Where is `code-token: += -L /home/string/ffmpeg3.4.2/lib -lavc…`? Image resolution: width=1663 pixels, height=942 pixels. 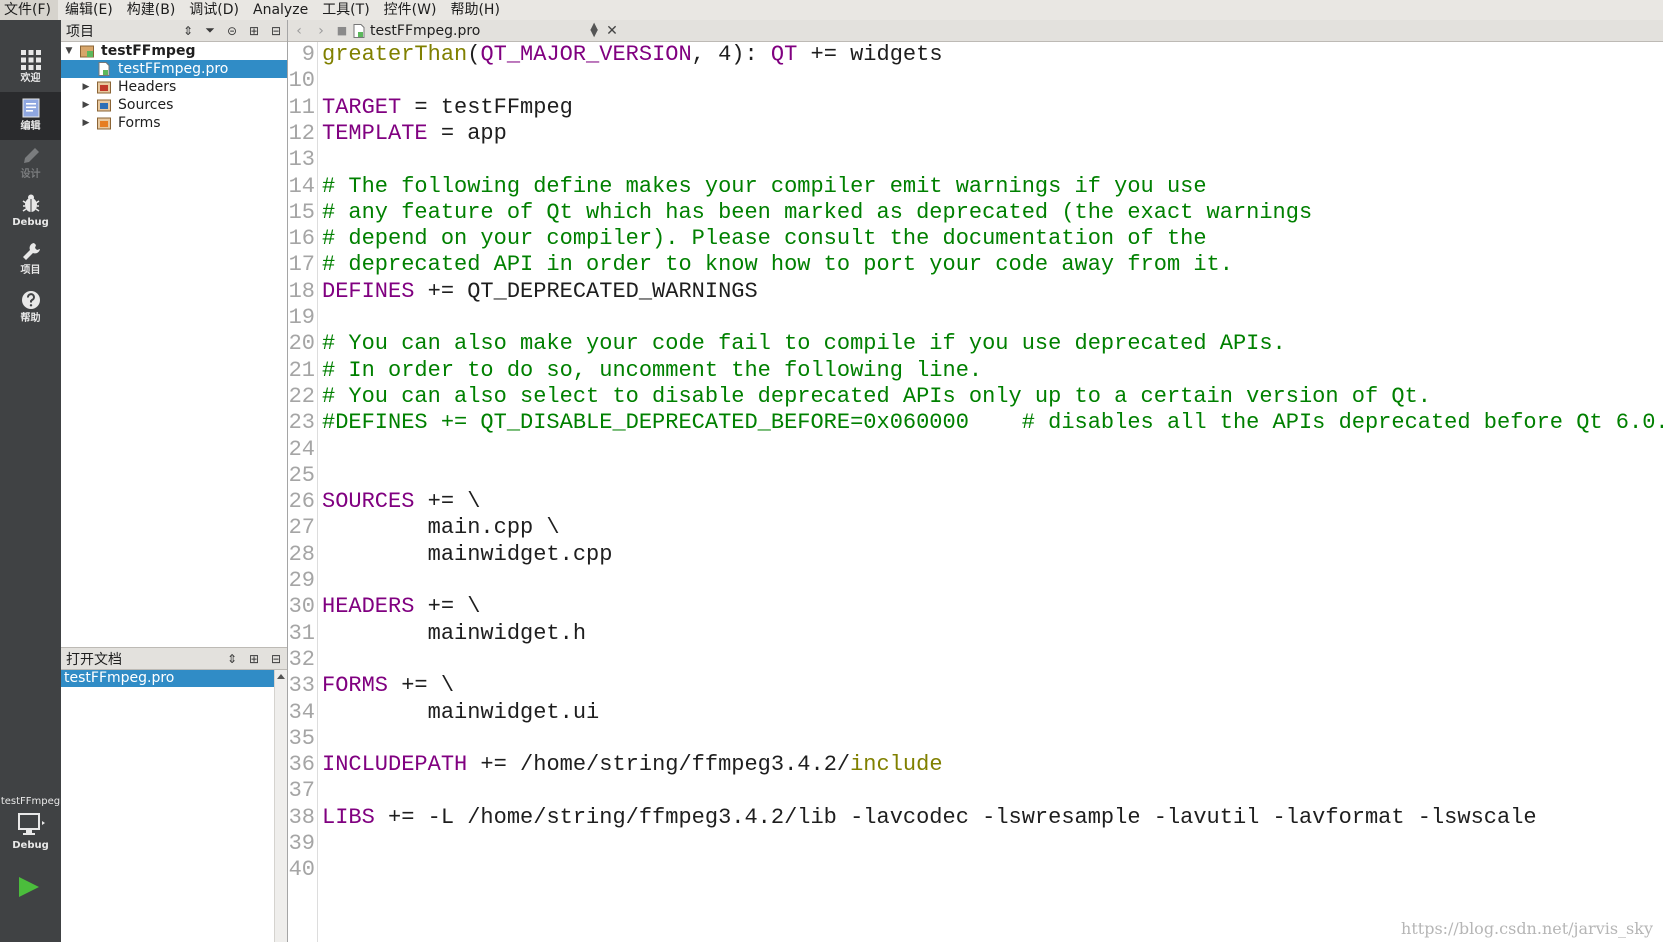 code-token: += -L /home/string/ffmpeg3.4.2/lib -lavc… is located at coordinates (955, 817).